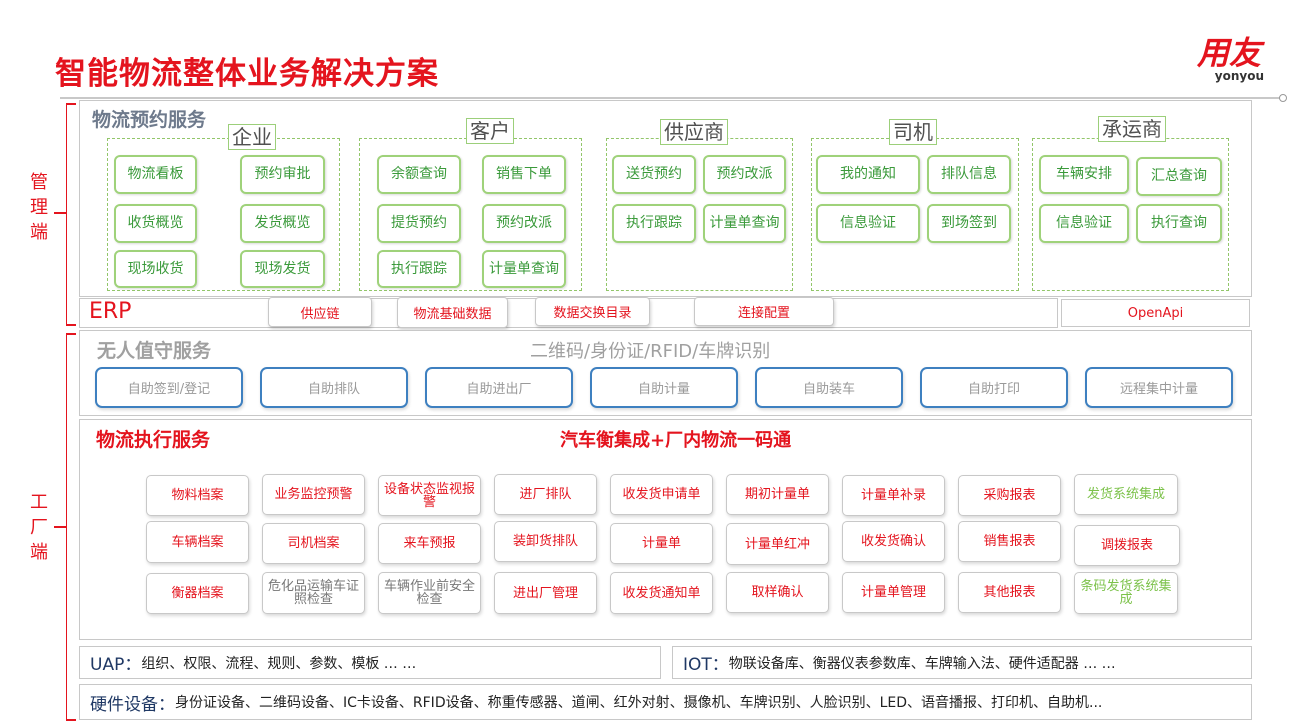  I want to click on btn-device-alarm: 设备状态监视报警, so click(429, 495).